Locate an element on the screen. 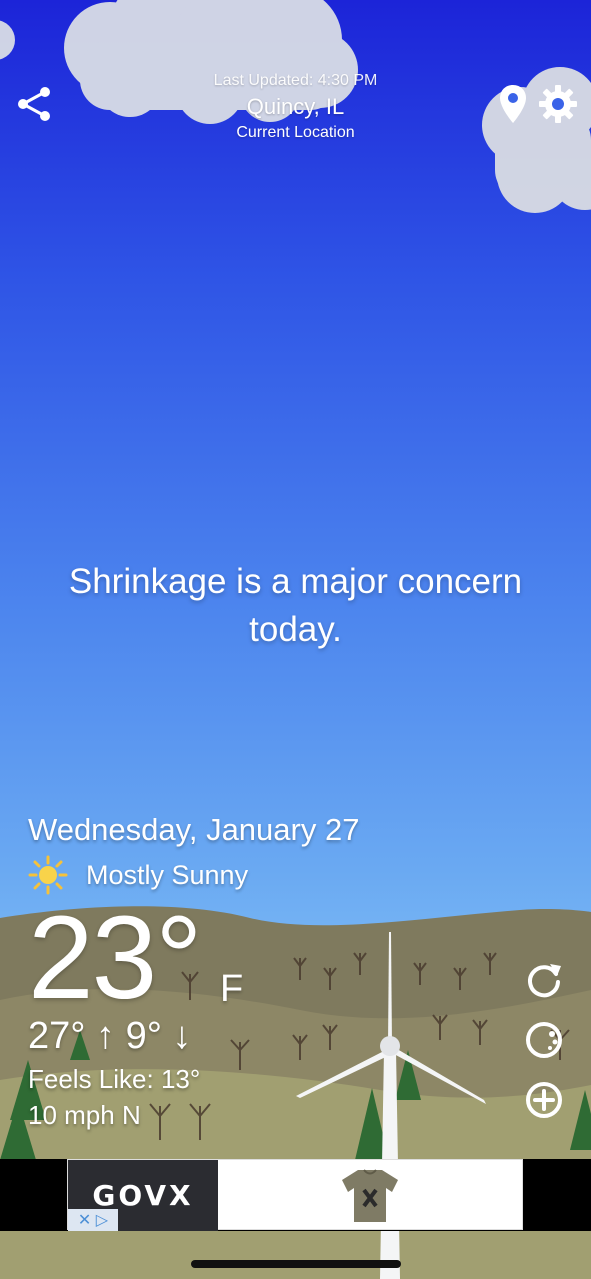 This screenshot has height=1279, width=591. temperature-unit: F is located at coordinates (231, 989).